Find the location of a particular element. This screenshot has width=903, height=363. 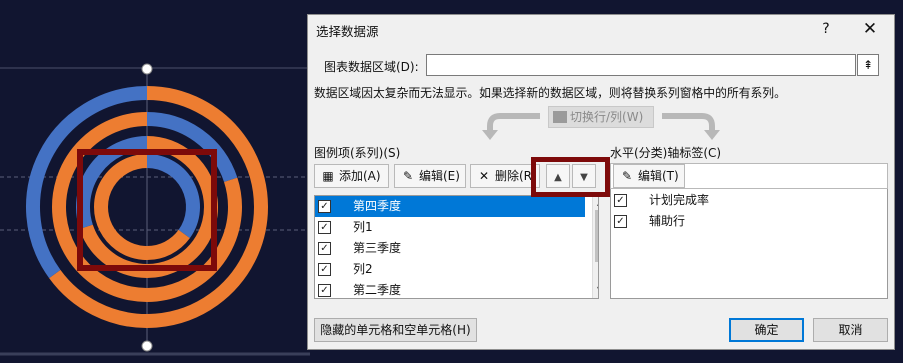

curve-arrow-left-icon is located at coordinates (511, 126).